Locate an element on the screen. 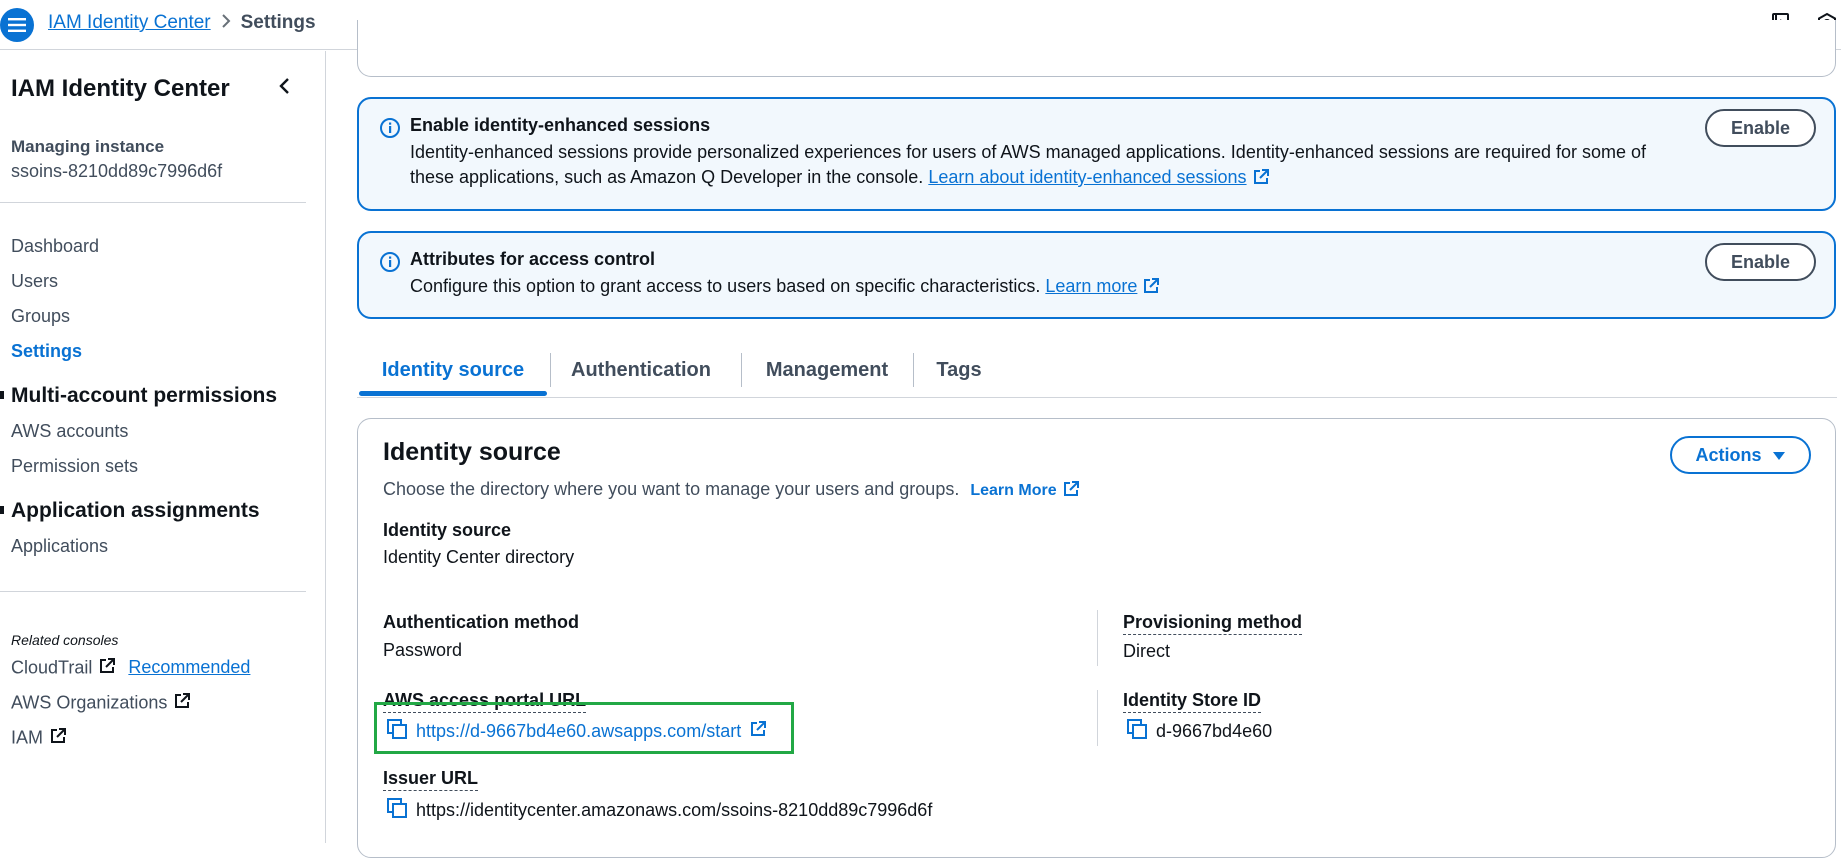  identity-source-label: Identity source is located at coordinates (447, 530).